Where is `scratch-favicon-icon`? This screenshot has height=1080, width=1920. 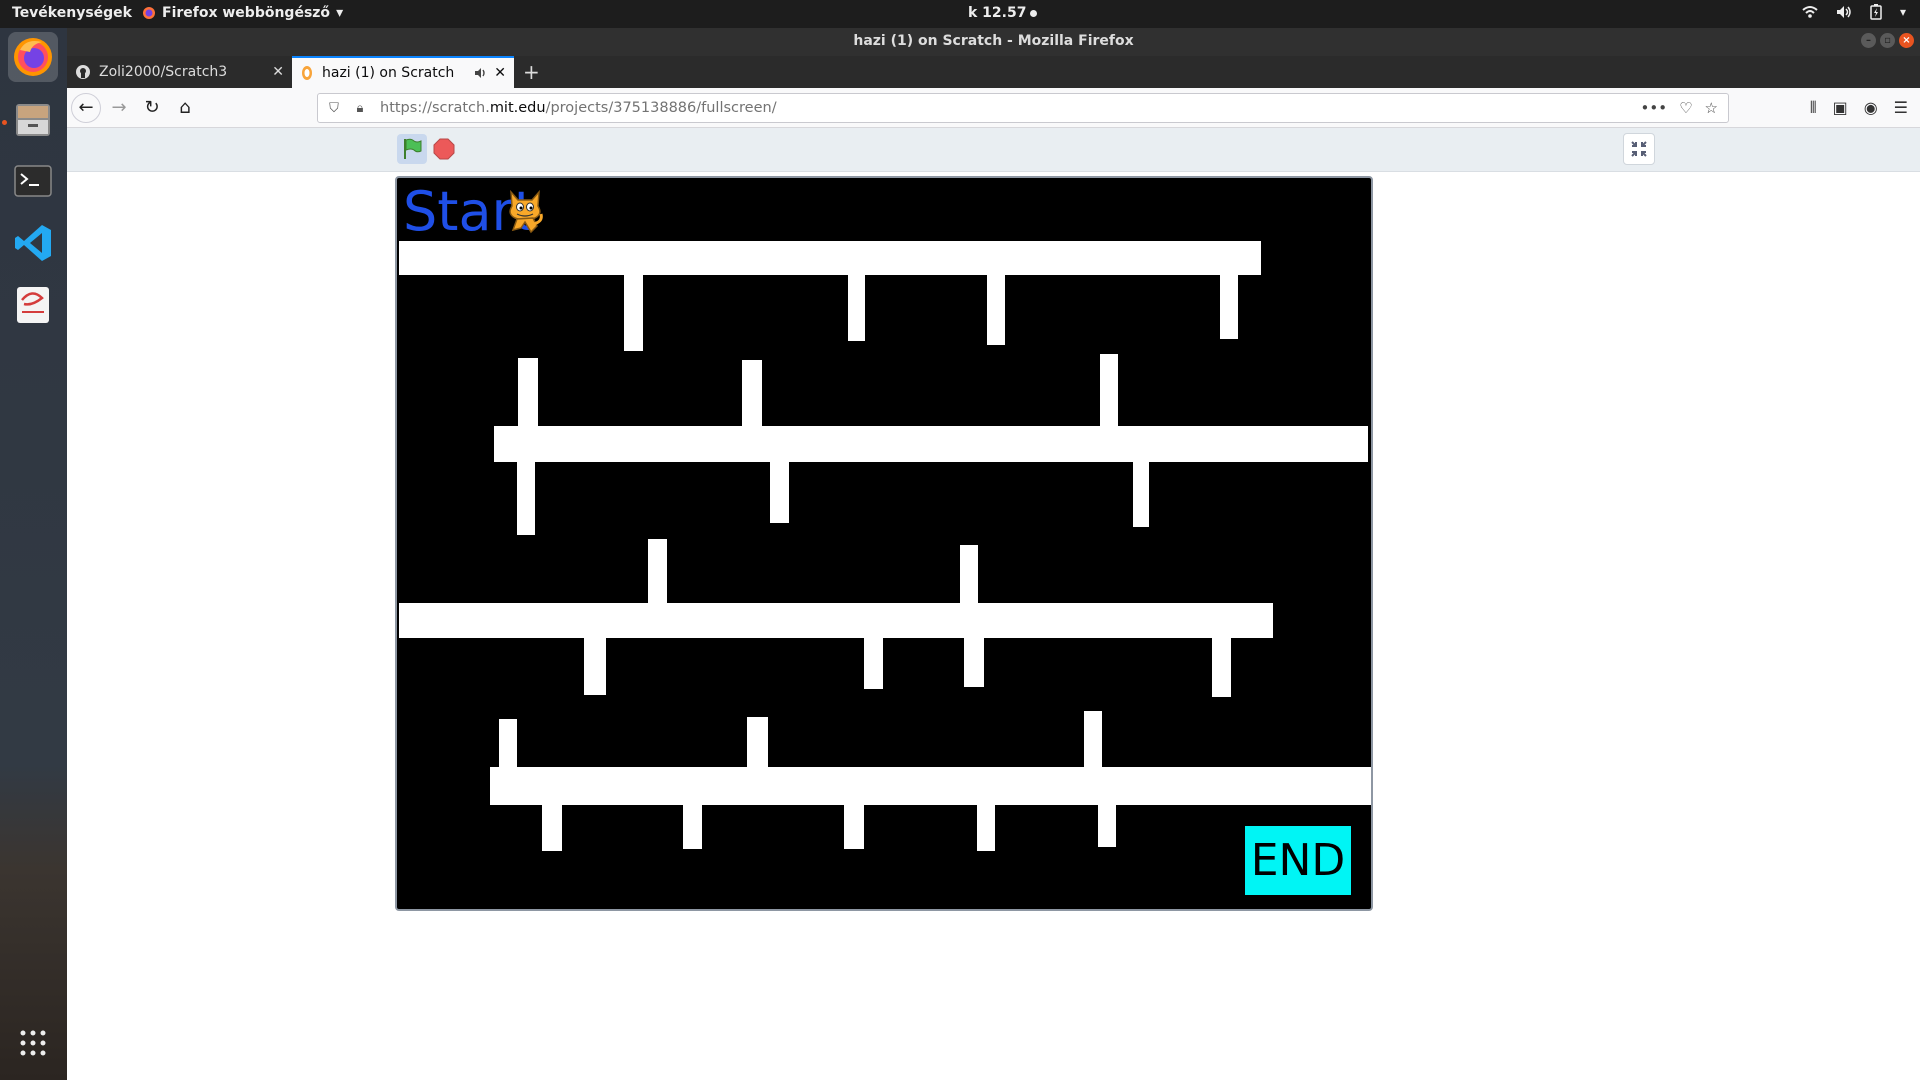
scratch-favicon-icon is located at coordinates (307, 73).